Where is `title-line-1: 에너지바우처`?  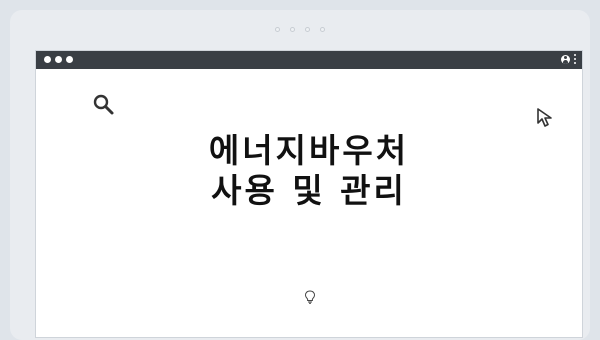 title-line-1: 에너지바우처 is located at coordinates (309, 150).